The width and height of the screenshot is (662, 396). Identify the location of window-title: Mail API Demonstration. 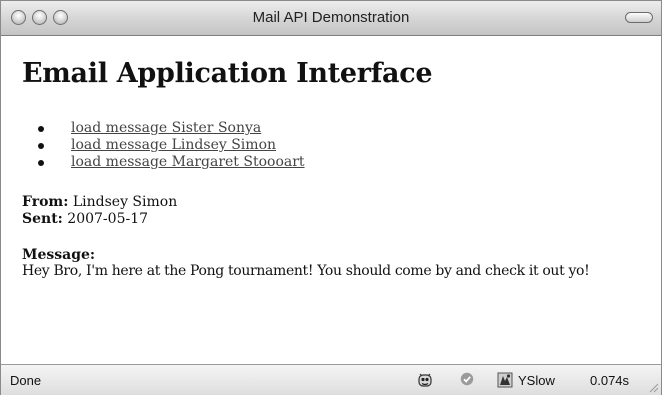
(331, 17).